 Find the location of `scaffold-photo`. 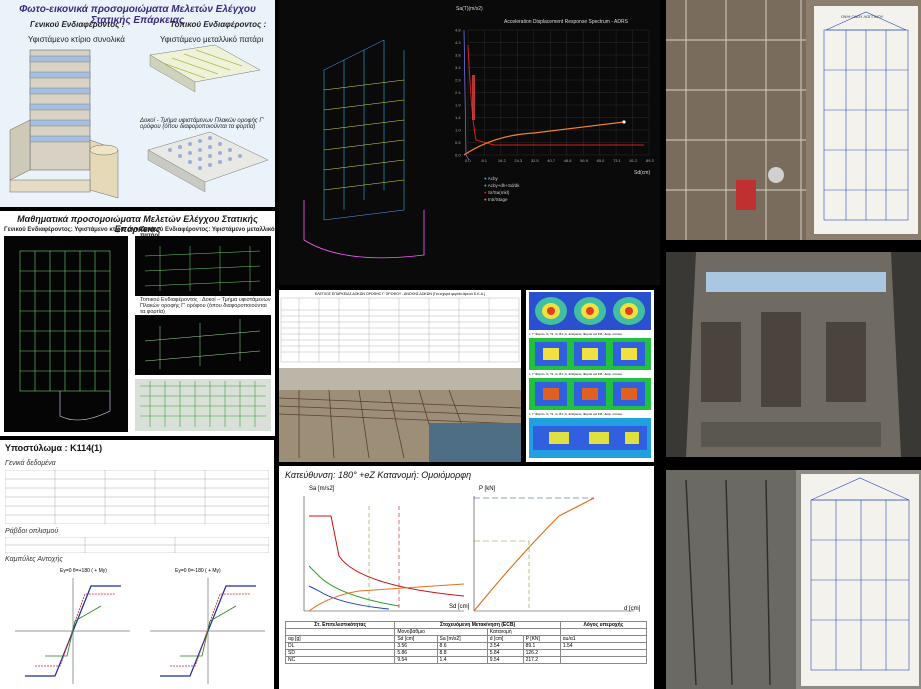

scaffold-photo is located at coordinates (793, 120).